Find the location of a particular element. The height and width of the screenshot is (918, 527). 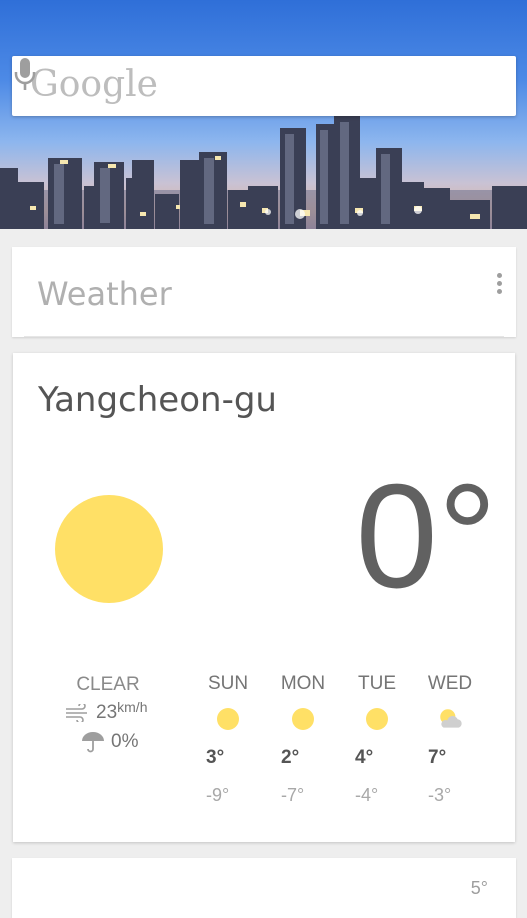

wind-unit: km/h is located at coordinates (132, 707).